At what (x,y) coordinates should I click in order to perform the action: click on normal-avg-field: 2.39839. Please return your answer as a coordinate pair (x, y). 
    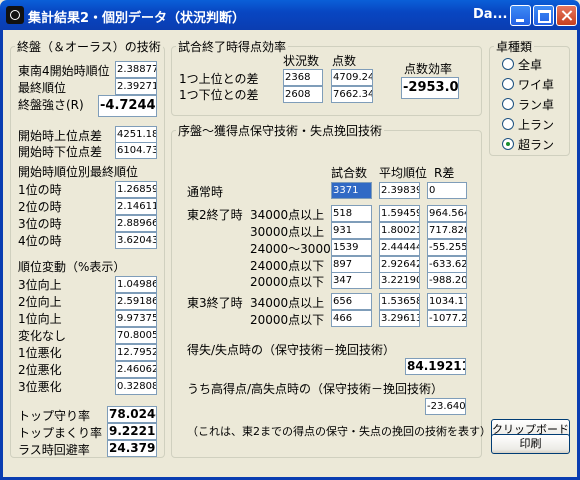
    Looking at the image, I should click on (399, 190).